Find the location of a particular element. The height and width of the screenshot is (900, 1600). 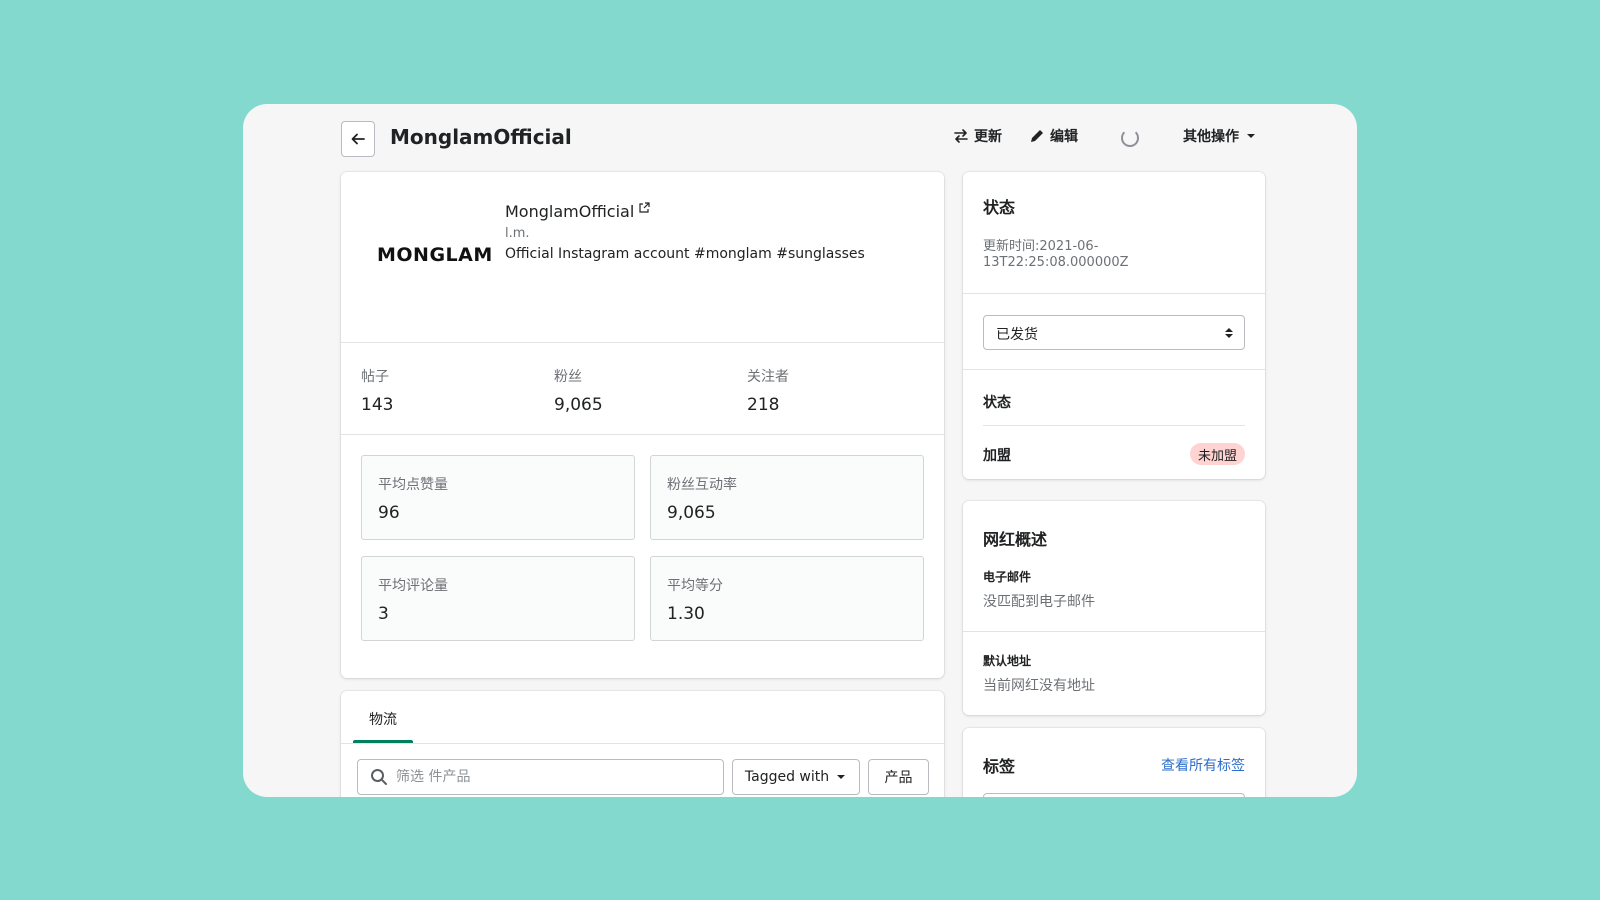

edit-label: 编辑 is located at coordinates (1064, 137).